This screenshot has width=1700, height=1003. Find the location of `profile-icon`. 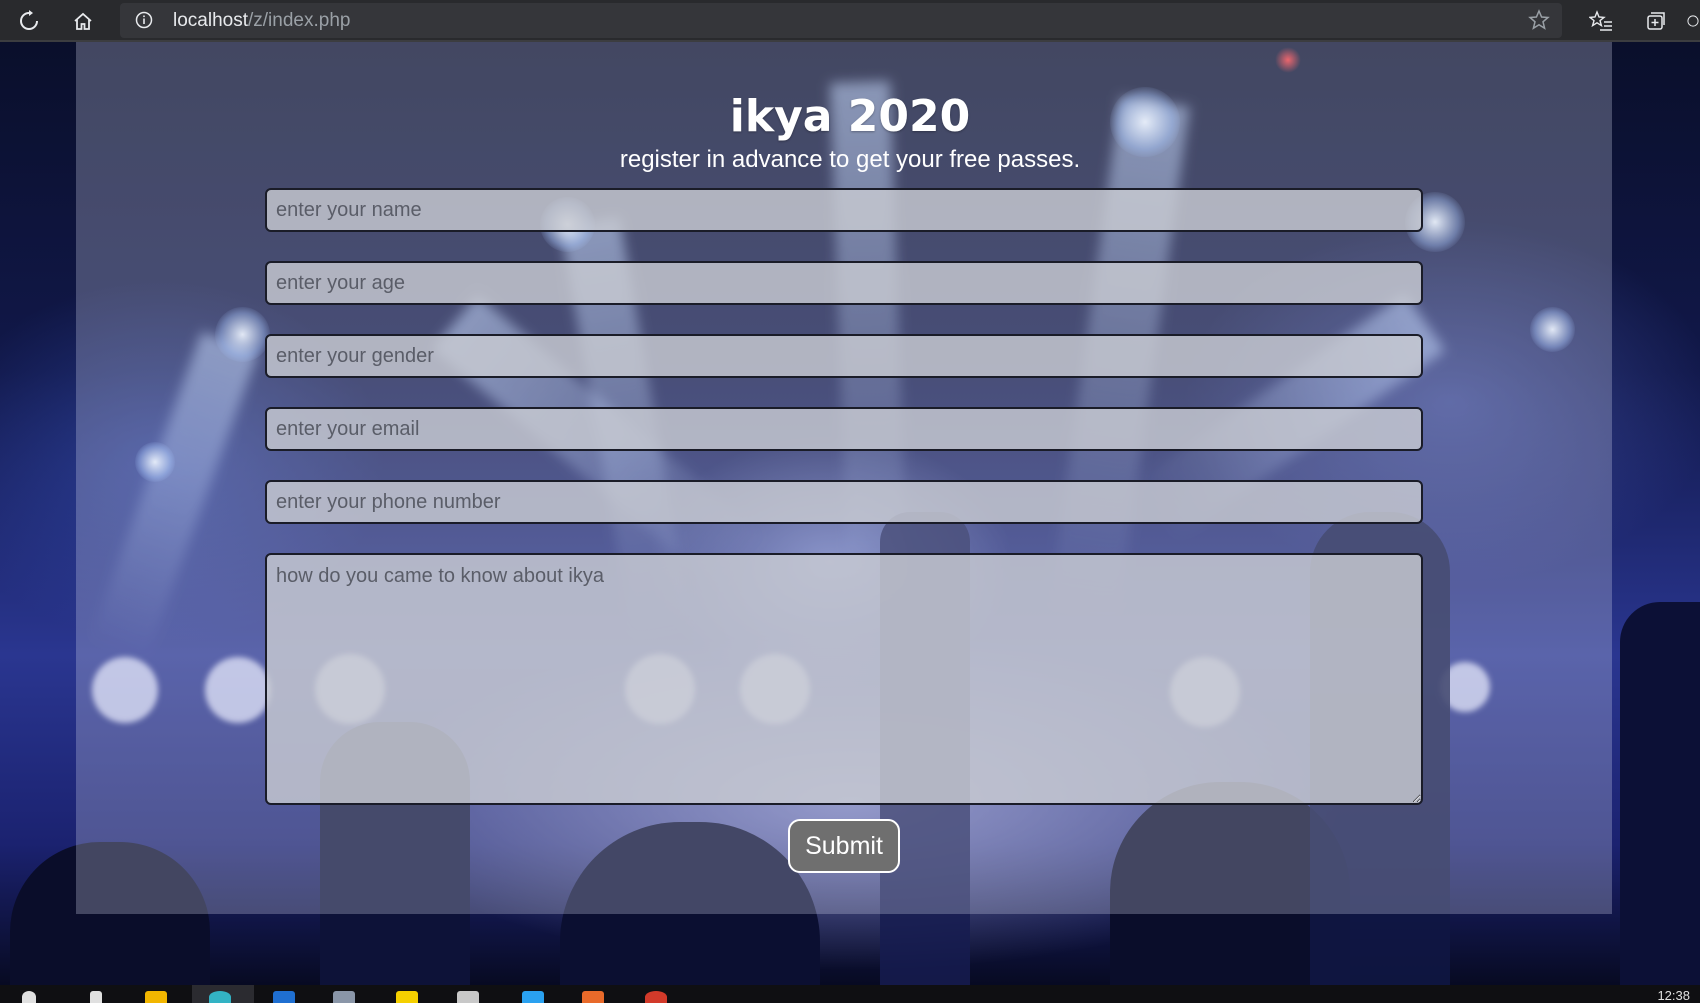

profile-icon is located at coordinates (1693, 21).